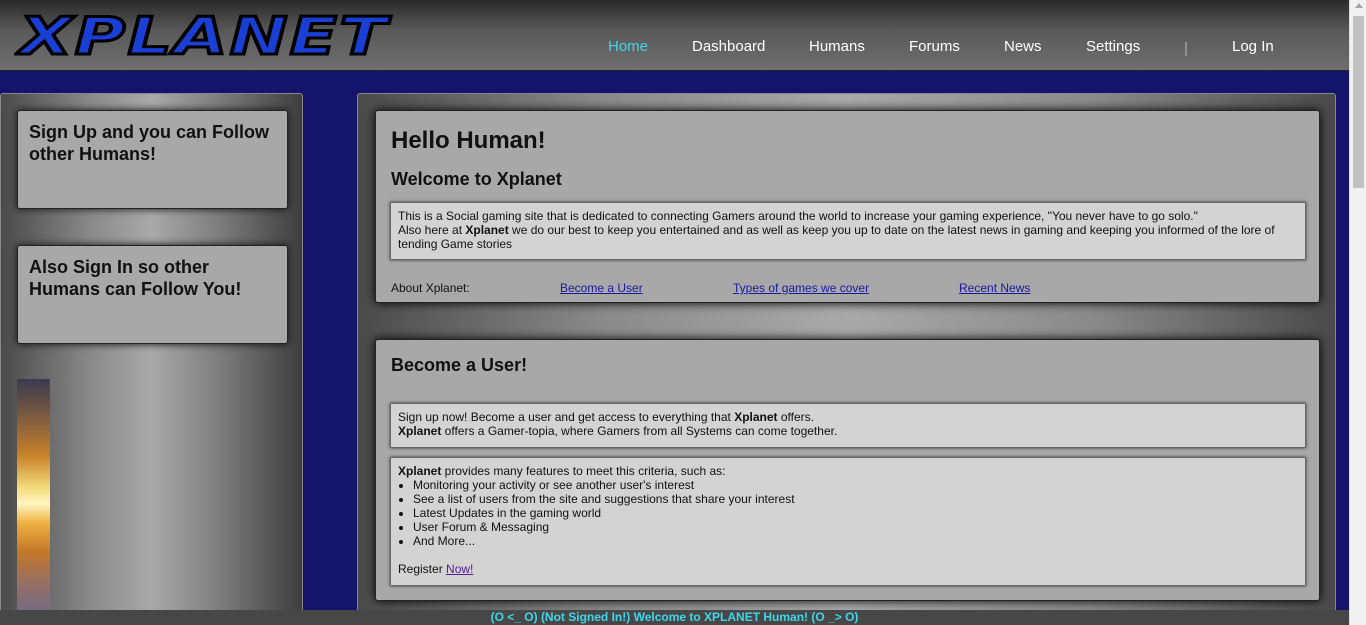  What do you see at coordinates (855, 527) in the screenshot?
I see `feature-item: User Forum & Messaging` at bounding box center [855, 527].